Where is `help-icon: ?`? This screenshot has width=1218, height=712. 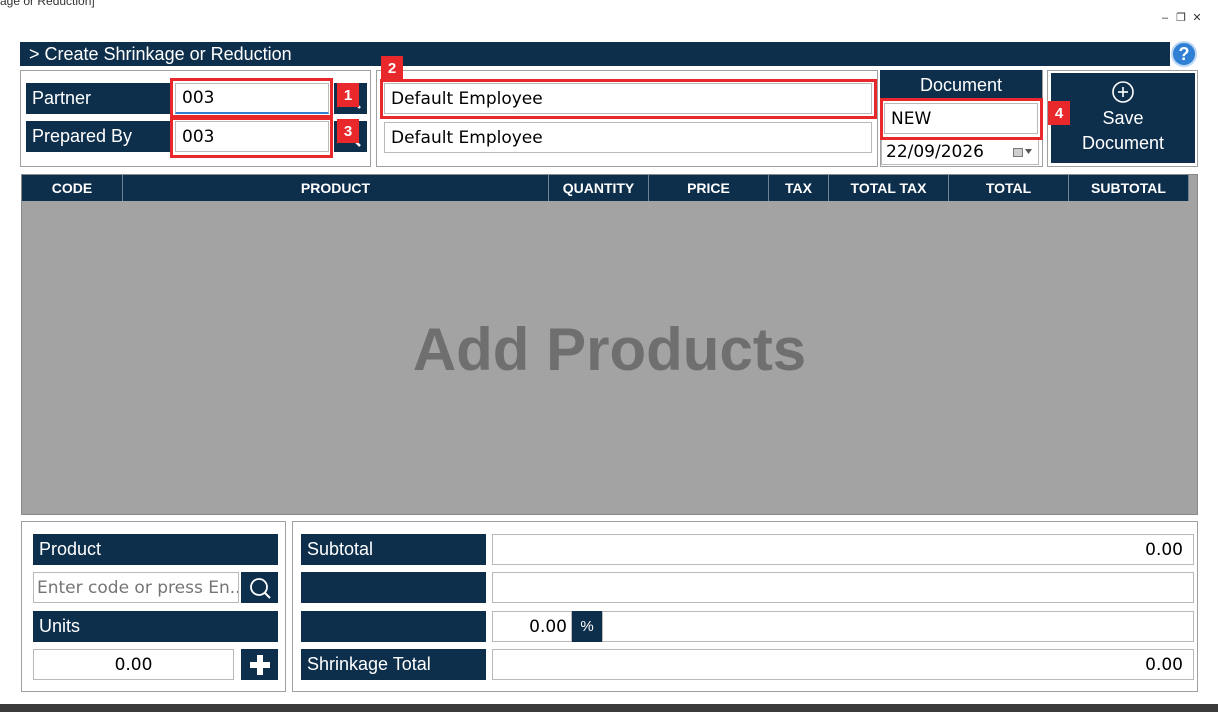
help-icon: ? is located at coordinates (1184, 54).